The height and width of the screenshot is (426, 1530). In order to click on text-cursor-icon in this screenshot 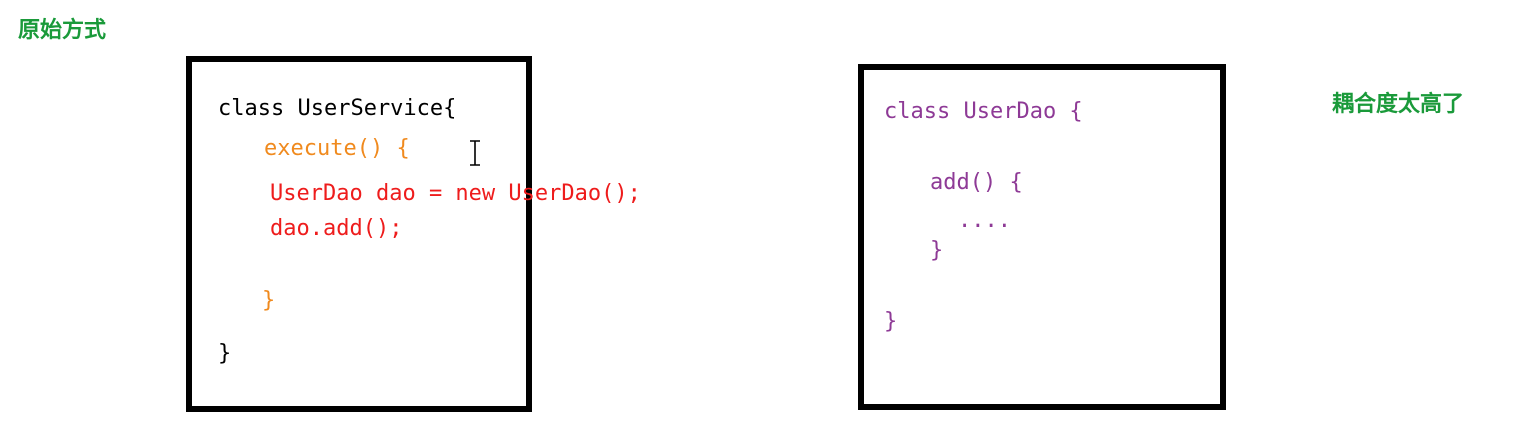, I will do `click(475, 153)`.